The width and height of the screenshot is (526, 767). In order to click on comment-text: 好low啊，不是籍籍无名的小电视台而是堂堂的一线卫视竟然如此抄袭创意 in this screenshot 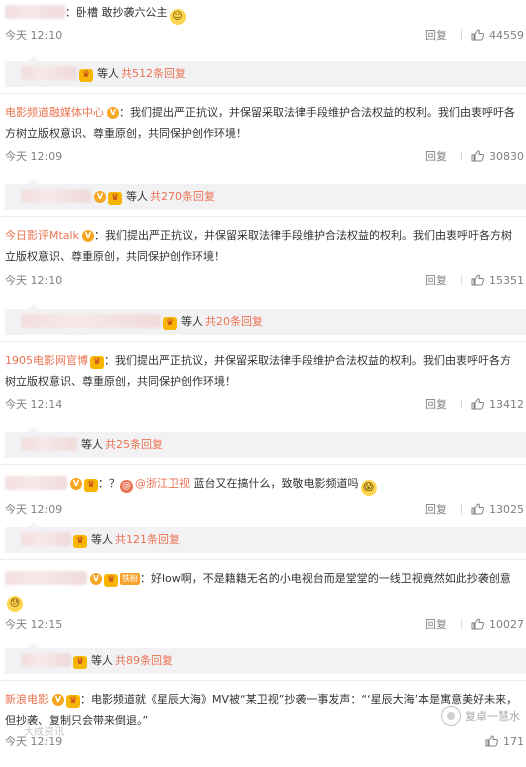, I will do `click(331, 578)`.